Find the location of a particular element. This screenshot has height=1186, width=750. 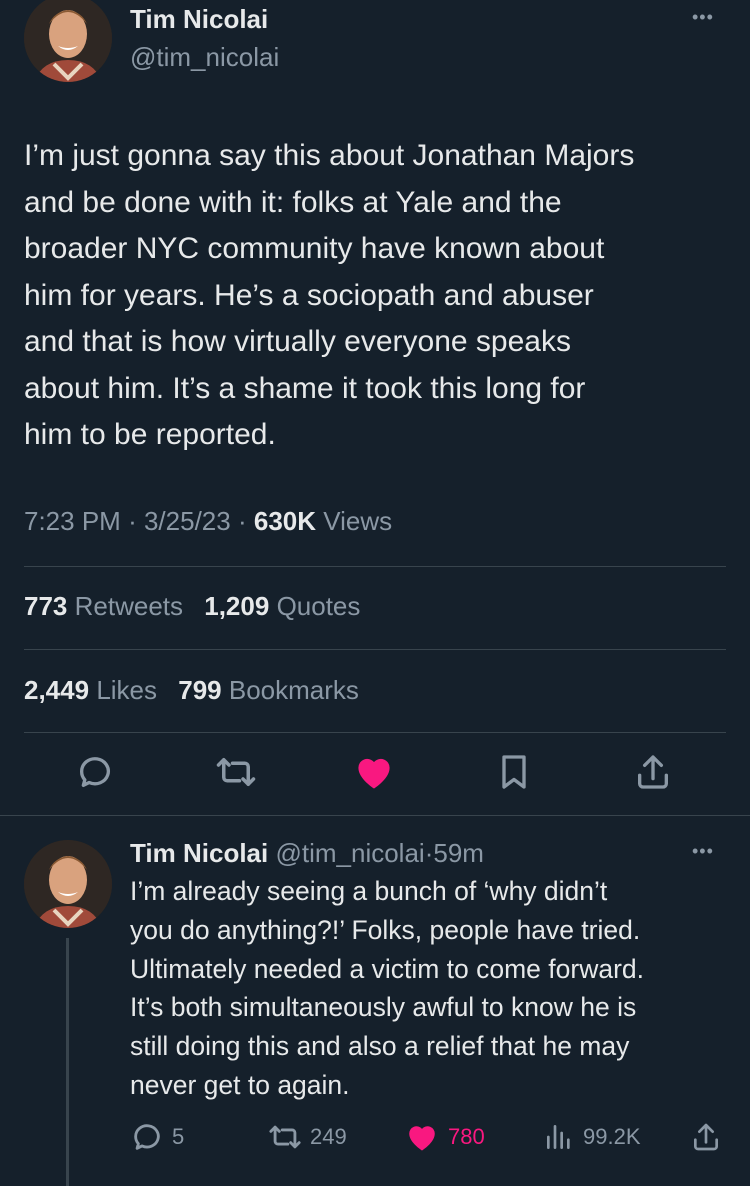

like-button is located at coordinates (374, 772).